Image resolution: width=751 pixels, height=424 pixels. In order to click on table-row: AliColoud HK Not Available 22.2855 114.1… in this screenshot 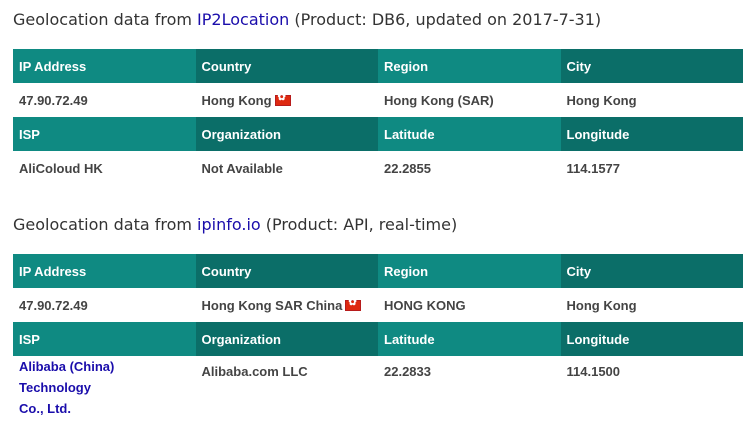, I will do `click(378, 168)`.